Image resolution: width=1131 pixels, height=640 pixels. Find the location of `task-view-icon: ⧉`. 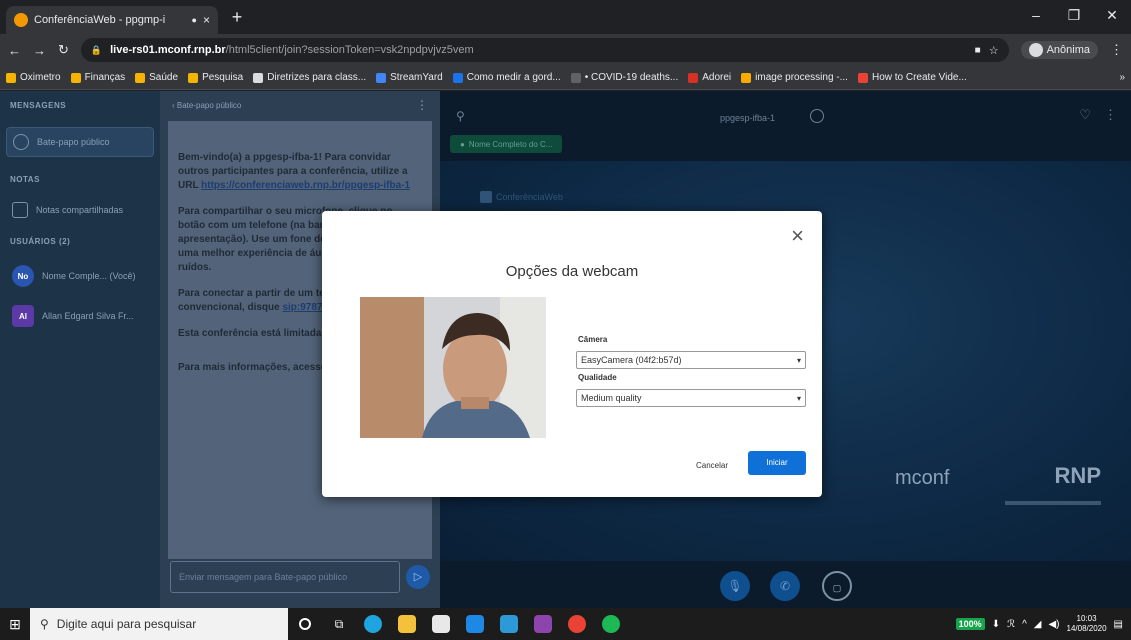

task-view-icon: ⧉ is located at coordinates (339, 624).